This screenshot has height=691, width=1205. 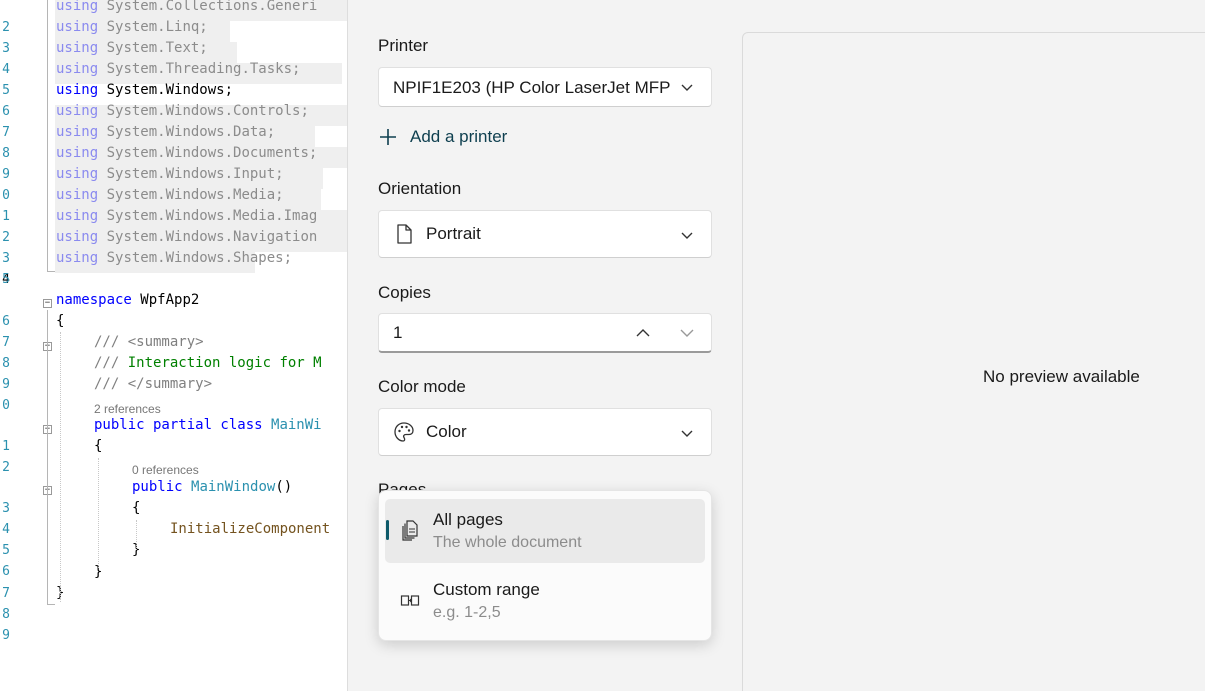 What do you see at coordinates (173, 183) in the screenshot?
I see `code-line: 0 using System.Windows.Input;` at bounding box center [173, 183].